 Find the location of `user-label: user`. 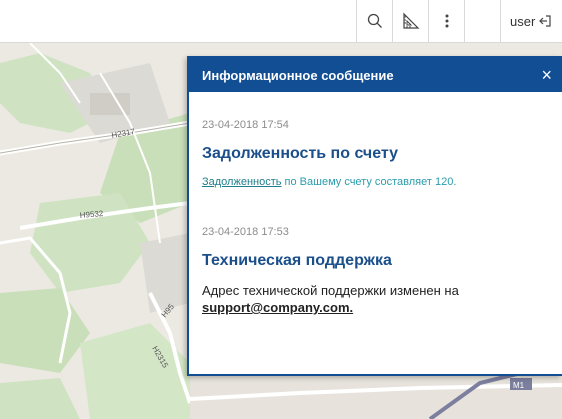

user-label: user is located at coordinates (523, 21).